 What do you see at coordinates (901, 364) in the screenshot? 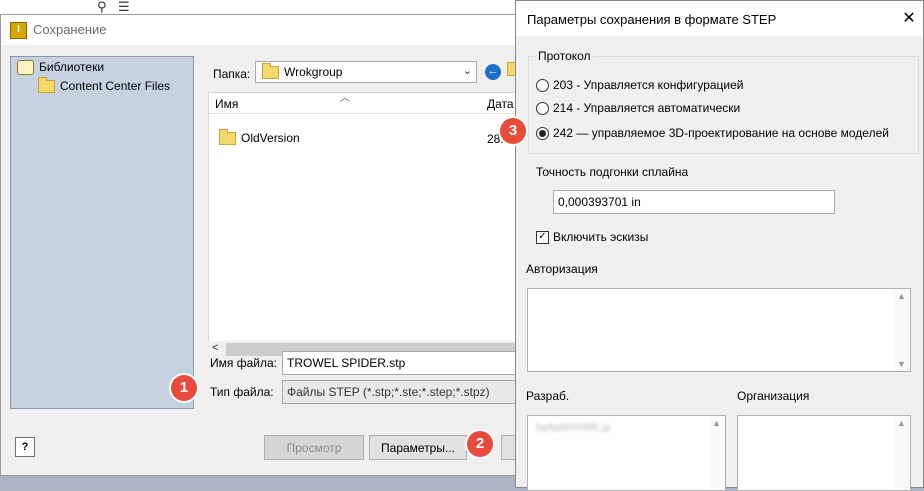
I see `scroll-down-icon: ▼` at bounding box center [901, 364].